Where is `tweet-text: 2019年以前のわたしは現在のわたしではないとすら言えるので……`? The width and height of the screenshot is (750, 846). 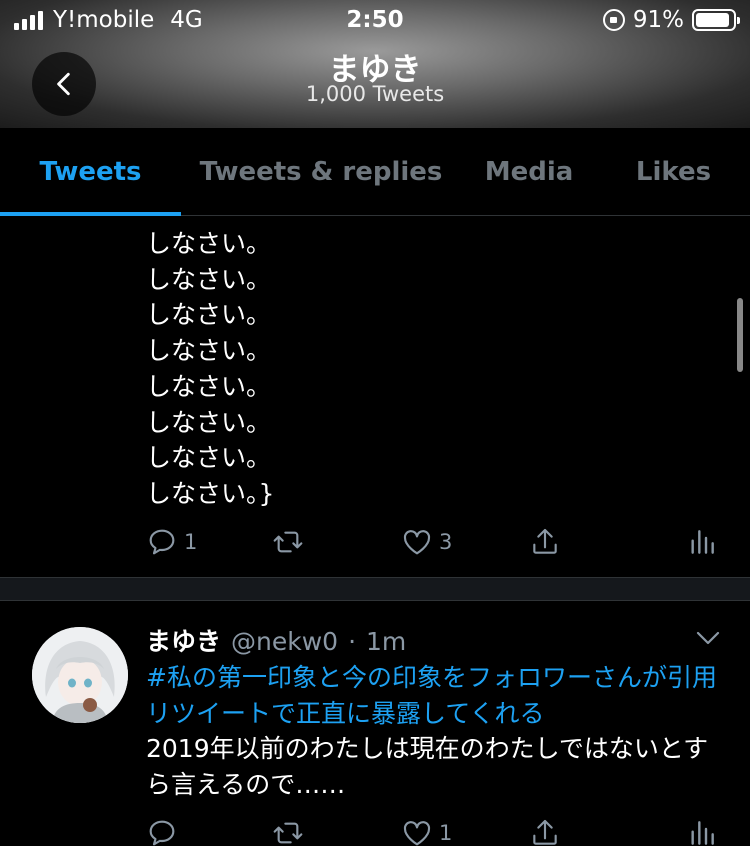
tweet-text: 2019年以前のわたしは現在のわたしではないとすら言えるので…… is located at coordinates (427, 766).